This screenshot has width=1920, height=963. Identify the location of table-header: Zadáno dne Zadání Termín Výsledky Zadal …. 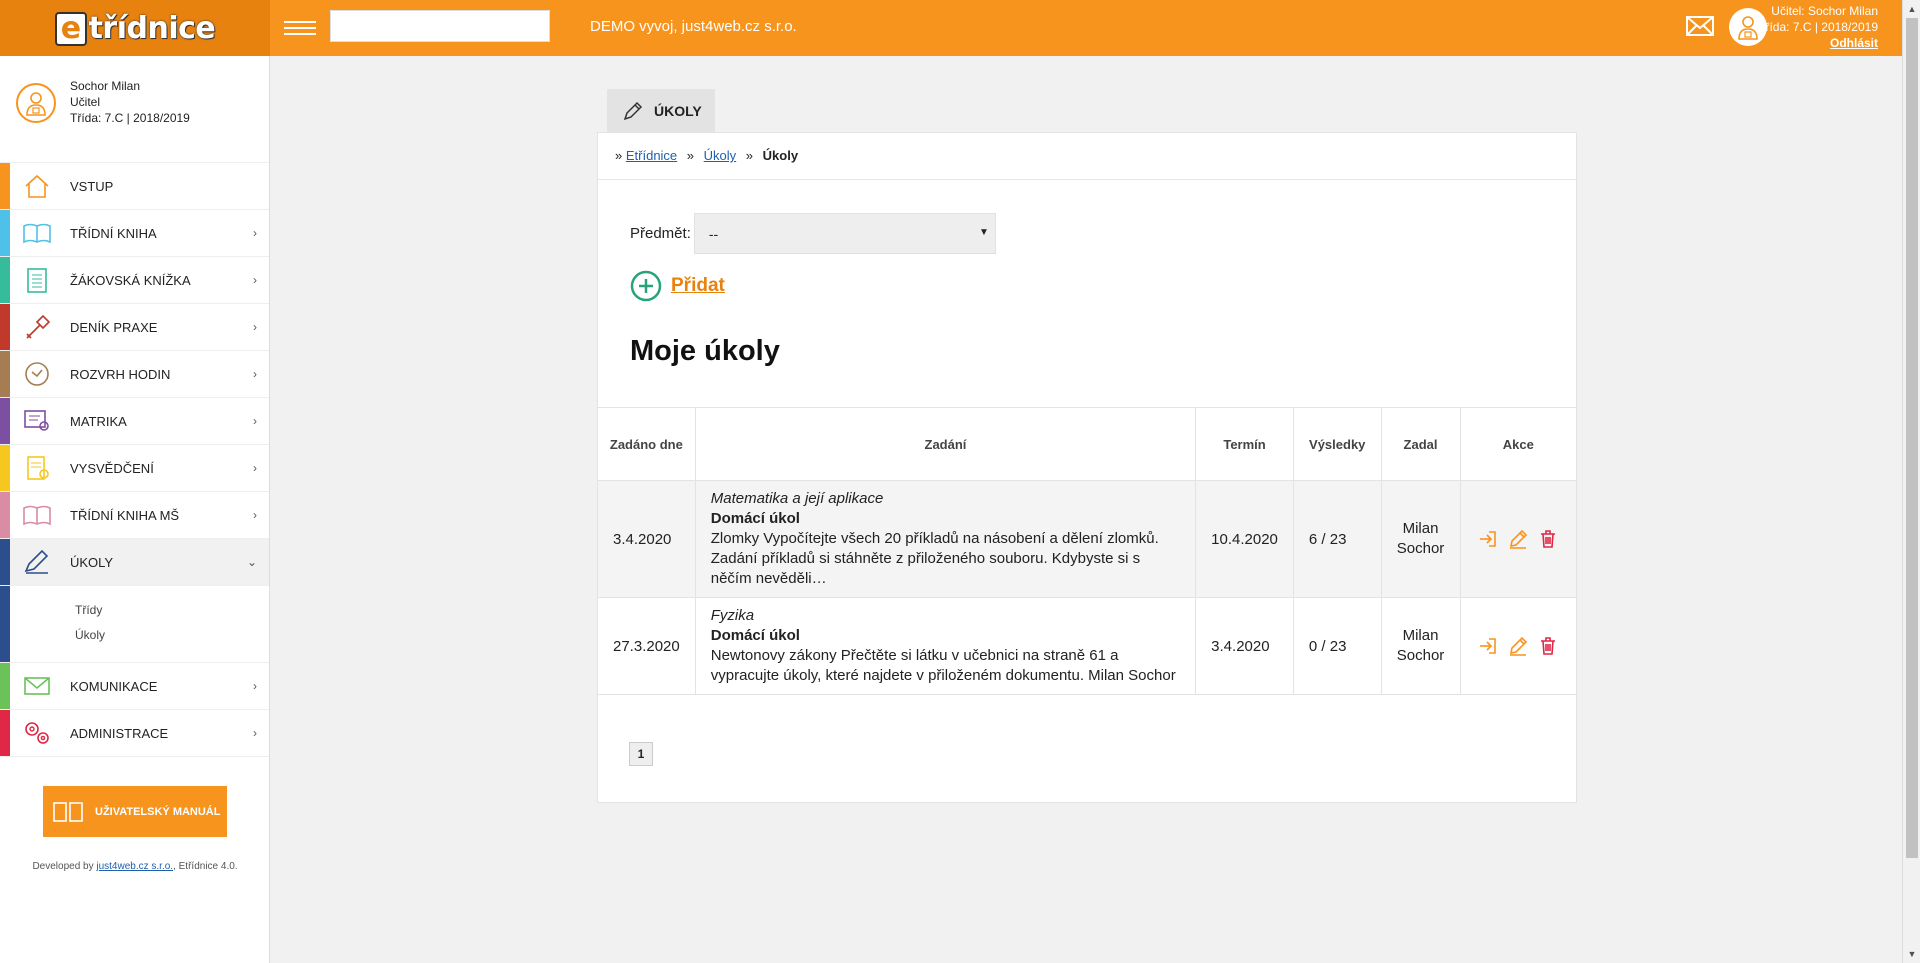
(1087, 444).